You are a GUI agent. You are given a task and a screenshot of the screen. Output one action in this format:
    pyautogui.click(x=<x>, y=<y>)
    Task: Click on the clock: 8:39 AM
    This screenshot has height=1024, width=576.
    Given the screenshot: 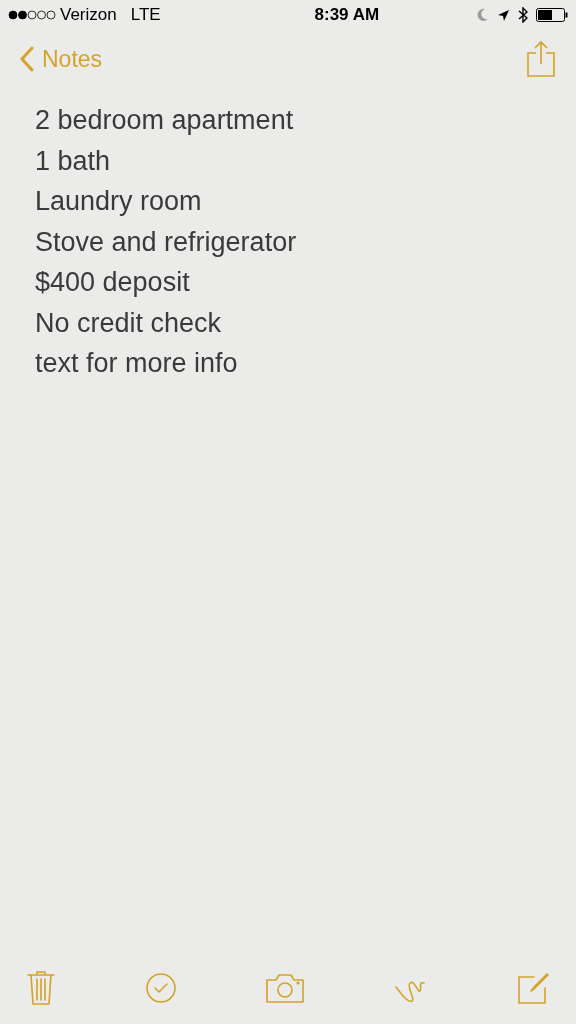 What is the action you would take?
    pyautogui.click(x=347, y=15)
    